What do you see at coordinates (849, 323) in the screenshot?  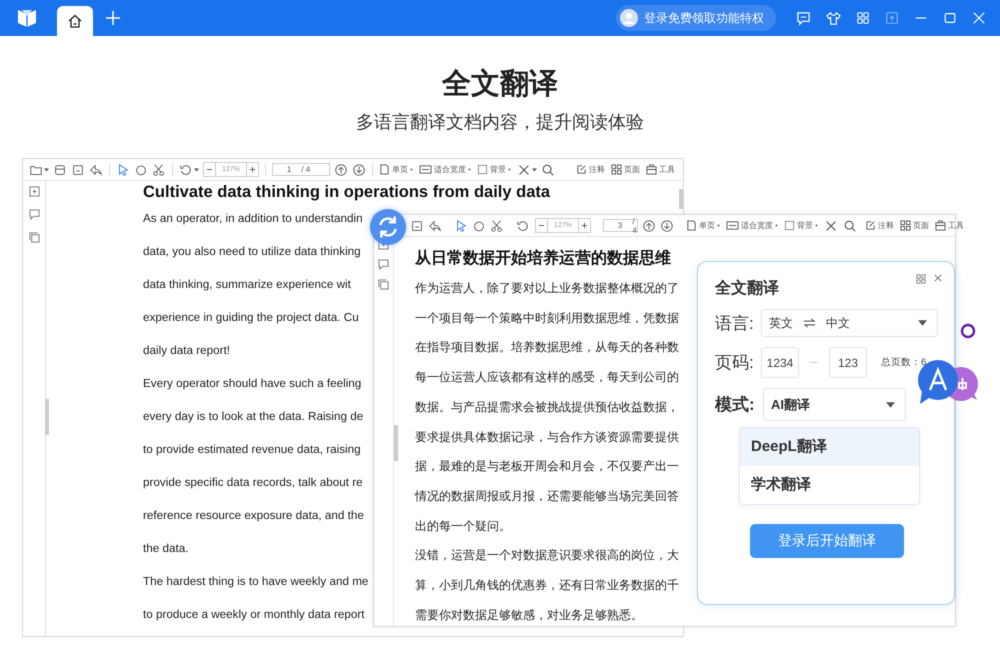 I see `language-select: 英文 中文` at bounding box center [849, 323].